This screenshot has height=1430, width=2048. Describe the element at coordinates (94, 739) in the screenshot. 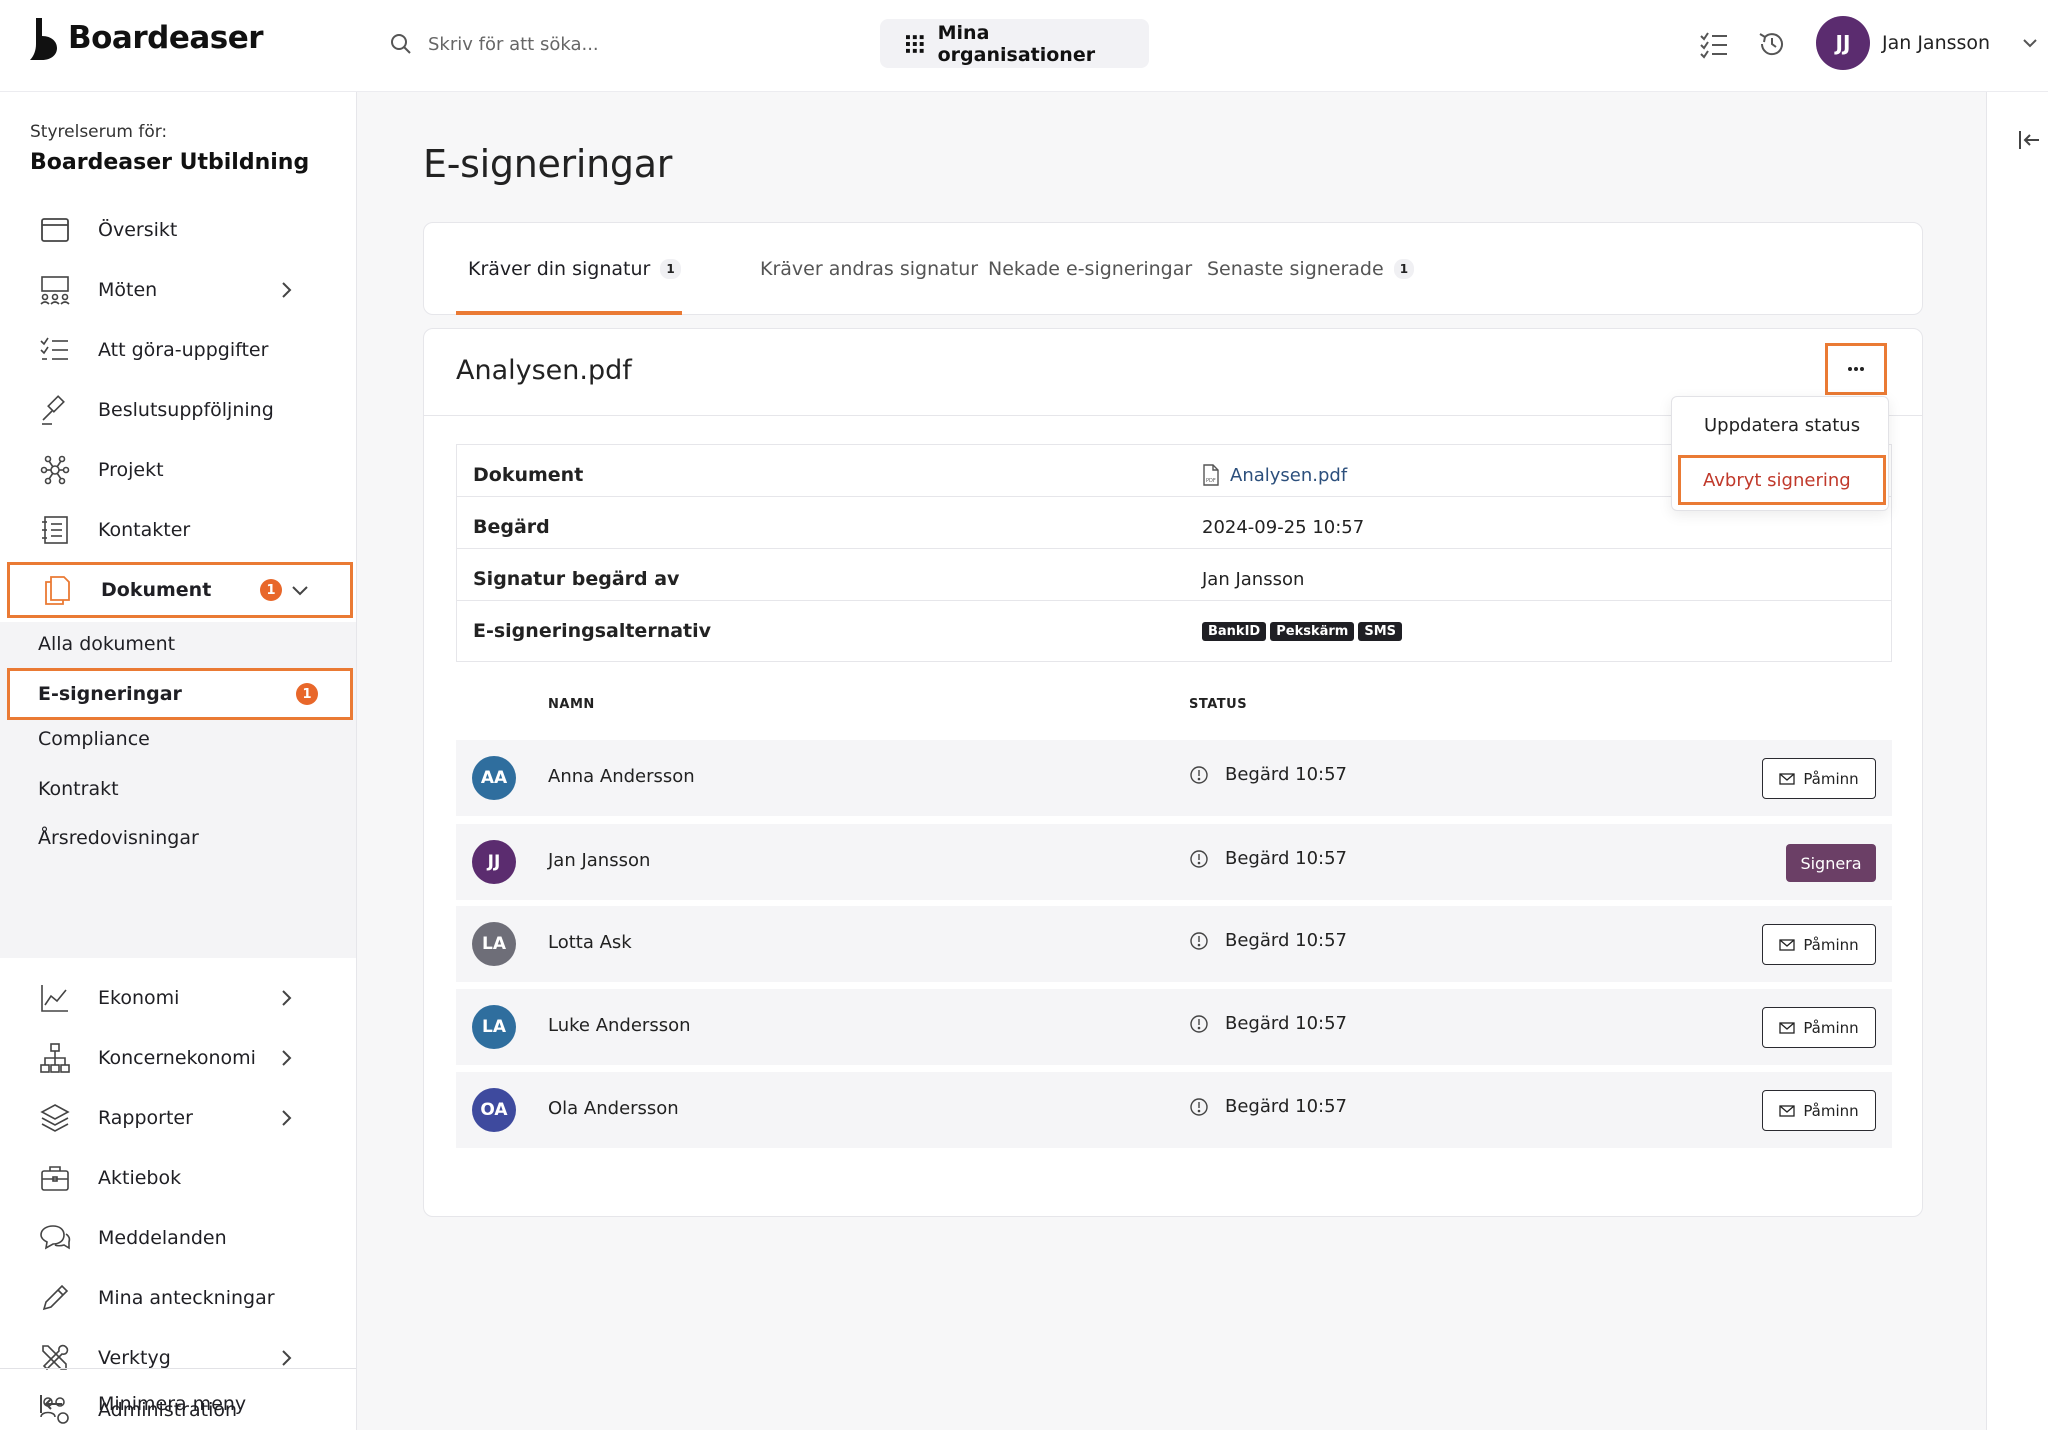

I see `submenu-item-compliance: Compliance` at that location.